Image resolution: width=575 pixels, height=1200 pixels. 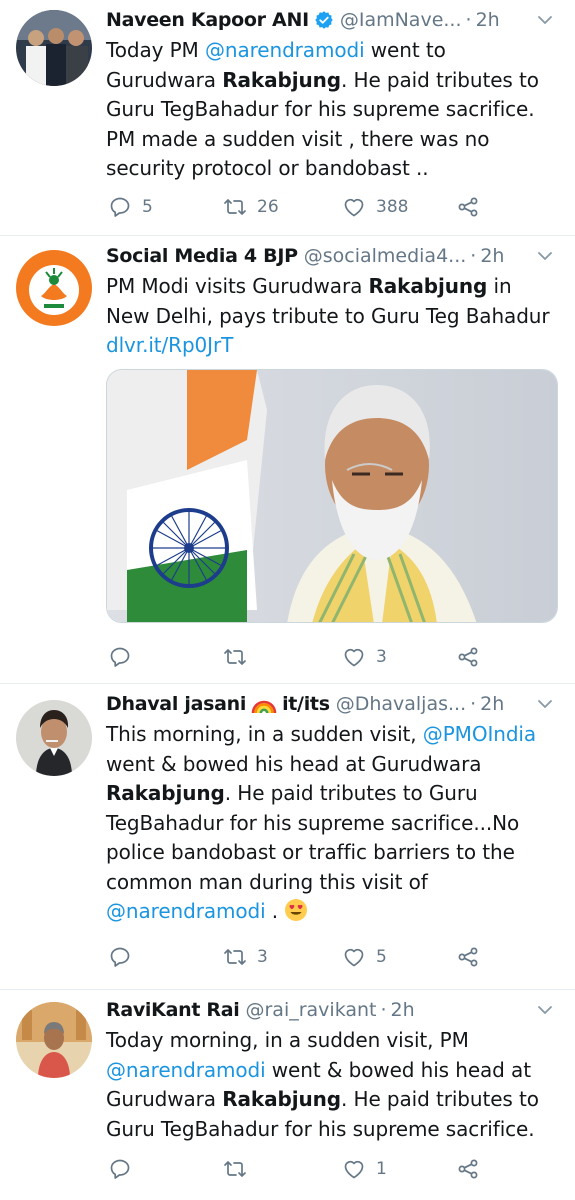 I want to click on like-count: 3, so click(x=381, y=657).